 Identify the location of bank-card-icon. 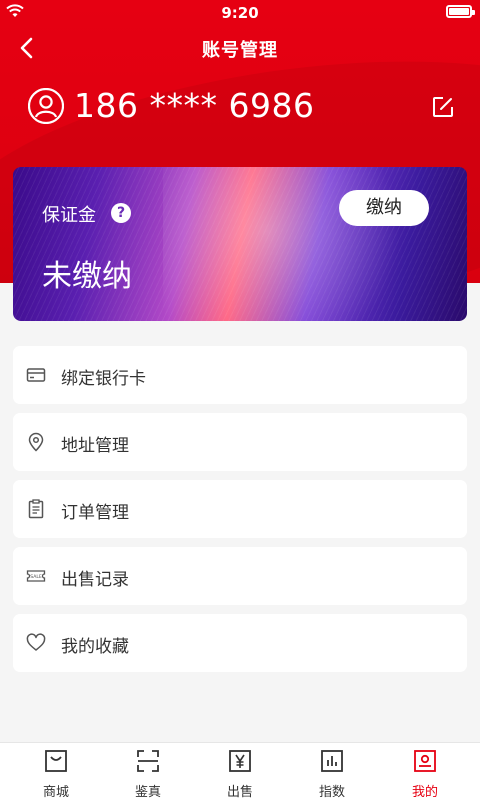
(36, 375).